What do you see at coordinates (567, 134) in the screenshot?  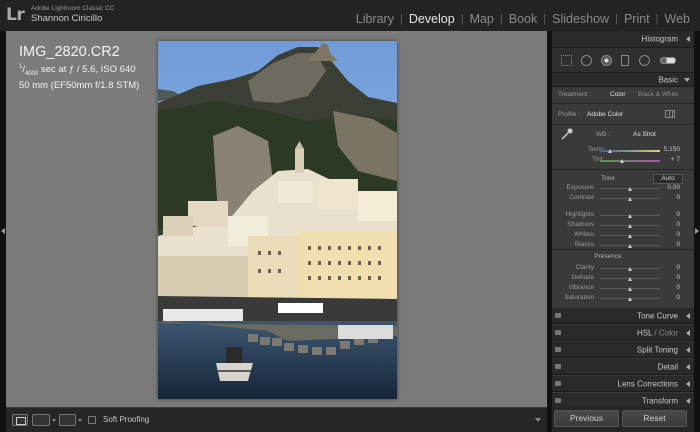 I see `white-balance-eyedropper-icon` at bounding box center [567, 134].